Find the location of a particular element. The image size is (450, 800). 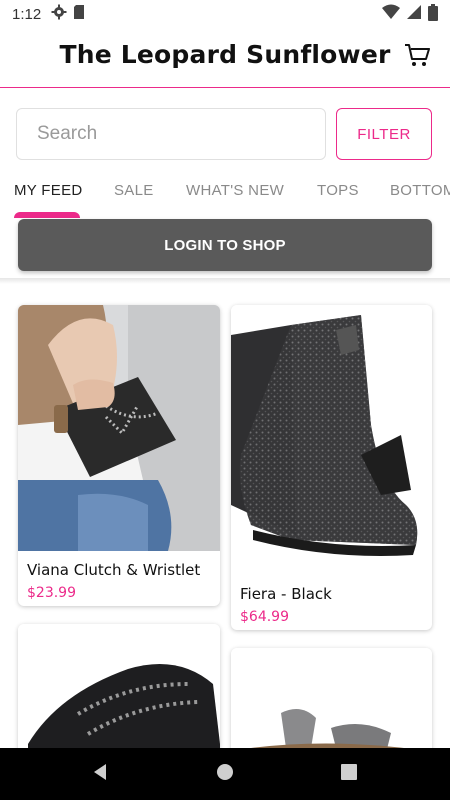

tab-bottoms: BOTTOM is located at coordinates (420, 190).